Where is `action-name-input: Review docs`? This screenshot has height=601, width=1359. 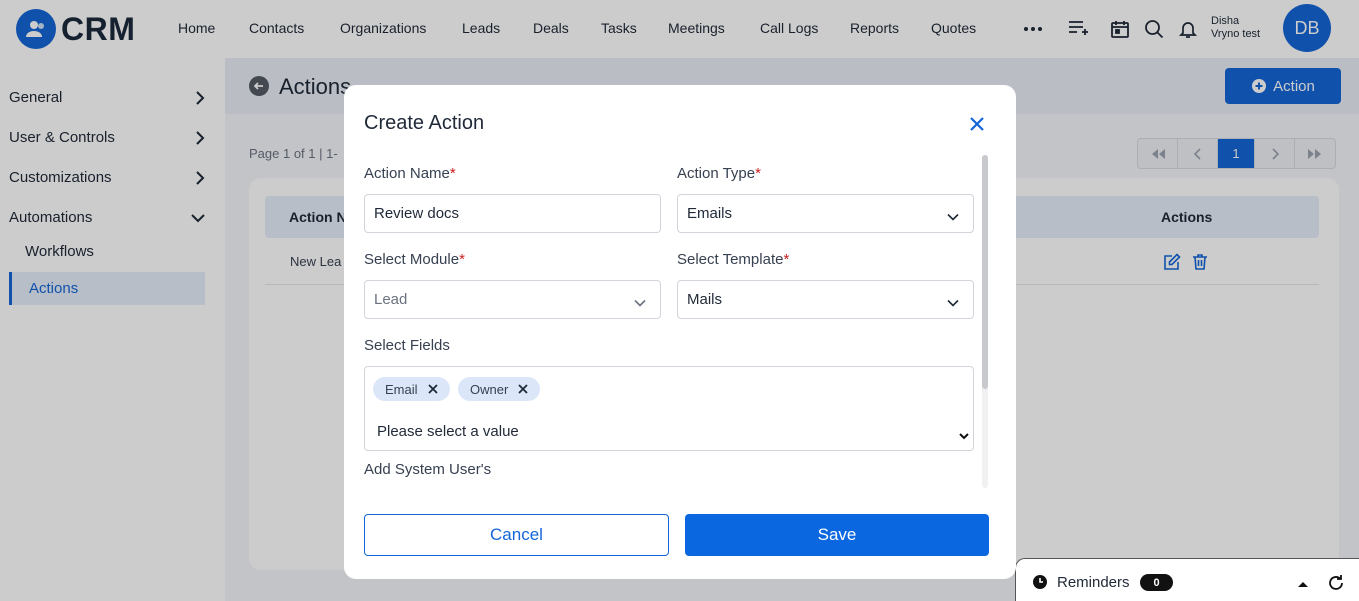
action-name-input: Review docs is located at coordinates (512, 213).